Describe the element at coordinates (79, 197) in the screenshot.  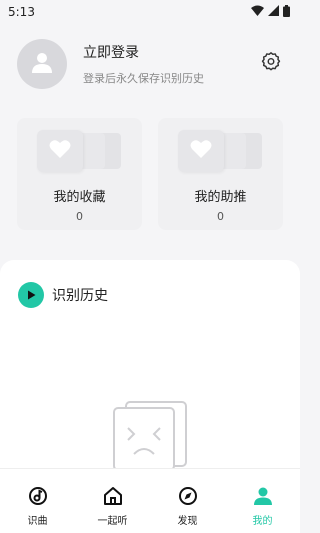
I see `favorites-label: 我的收藏` at that location.